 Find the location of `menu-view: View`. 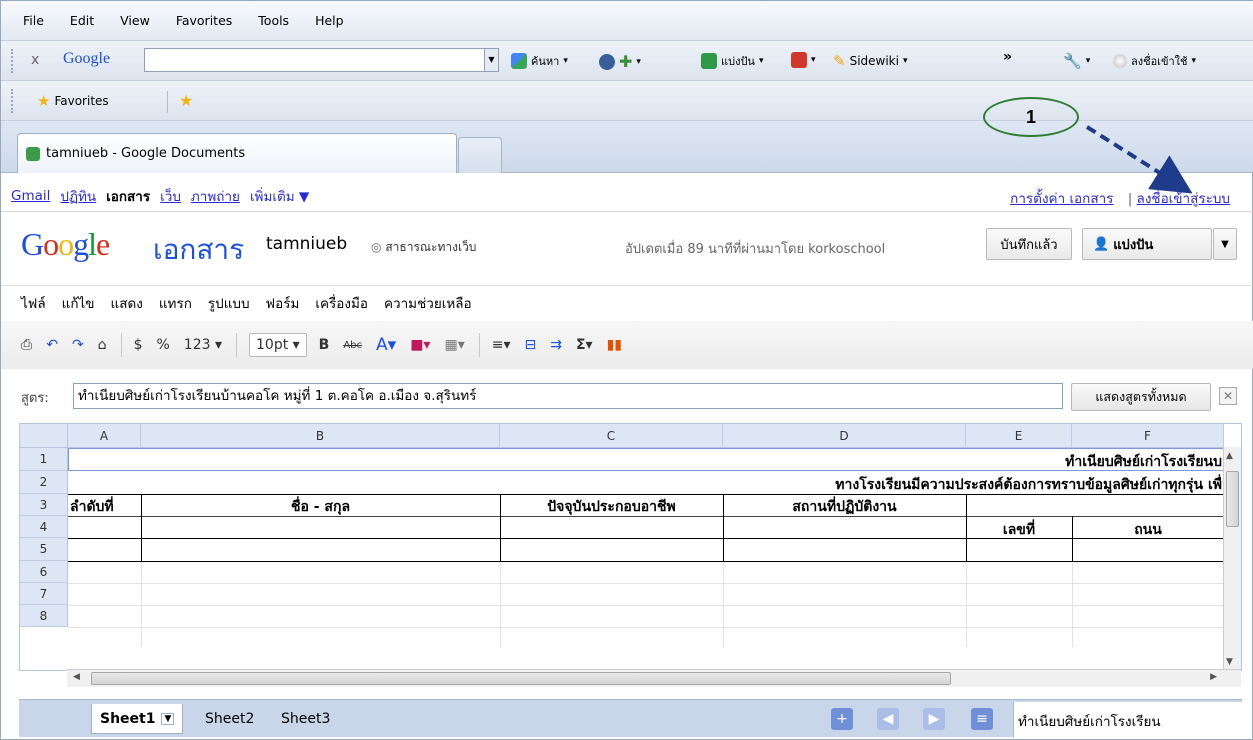

menu-view: View is located at coordinates (134, 20).